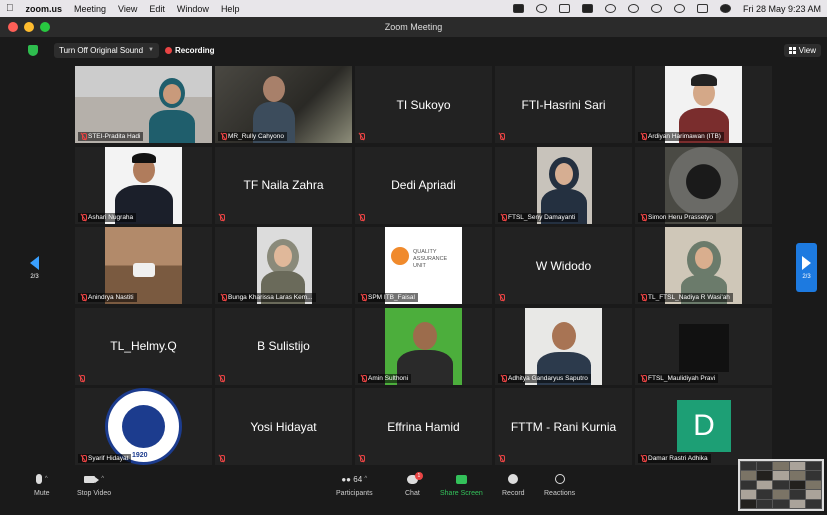  What do you see at coordinates (127, 9) in the screenshot?
I see `menu-view: View` at bounding box center [127, 9].